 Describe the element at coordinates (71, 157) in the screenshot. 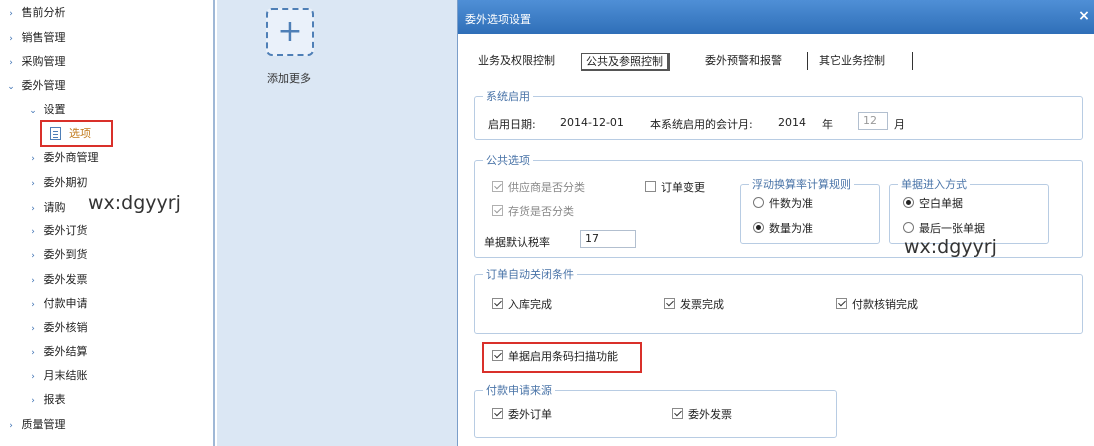

I see `tree-item-label: 委外商管理` at that location.